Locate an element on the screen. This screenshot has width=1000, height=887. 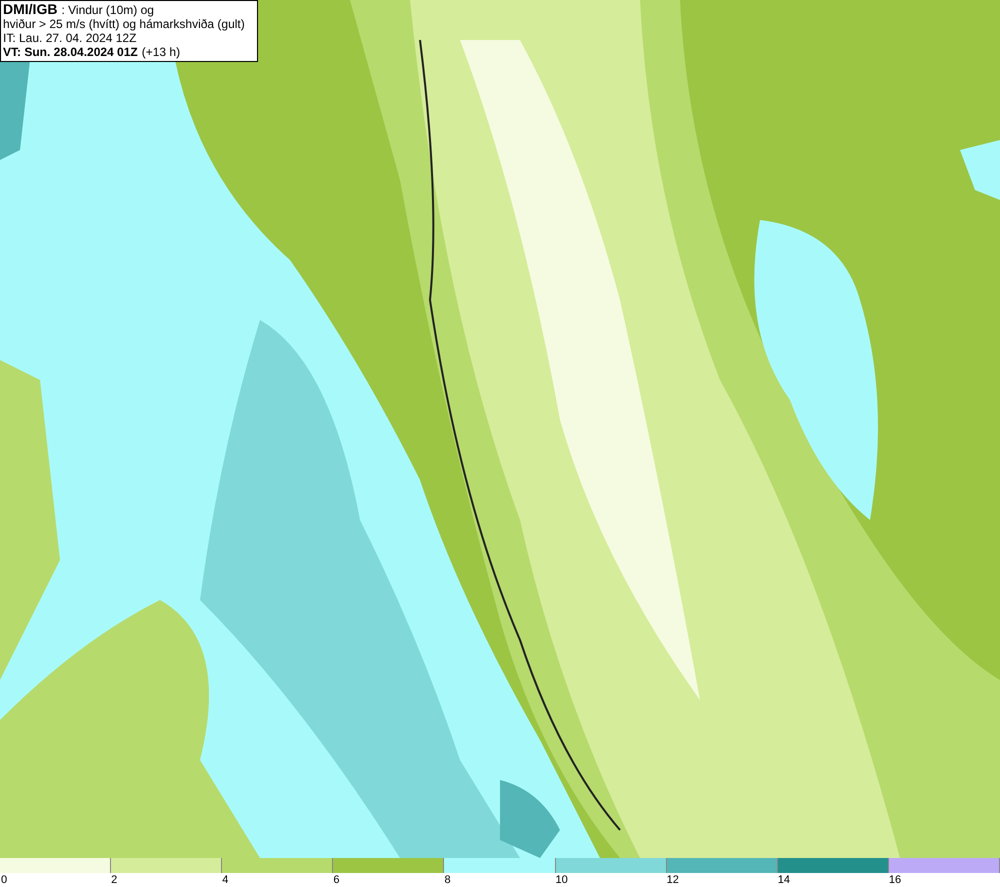
legend-tick-label: 2 is located at coordinates (114, 880).